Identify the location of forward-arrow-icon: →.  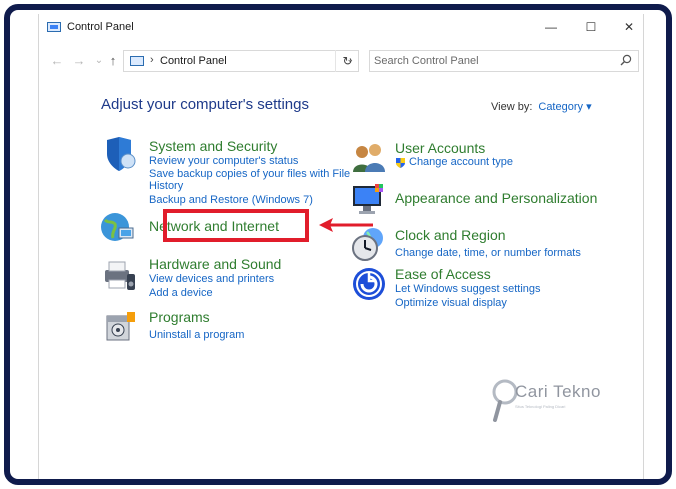
(79, 61).